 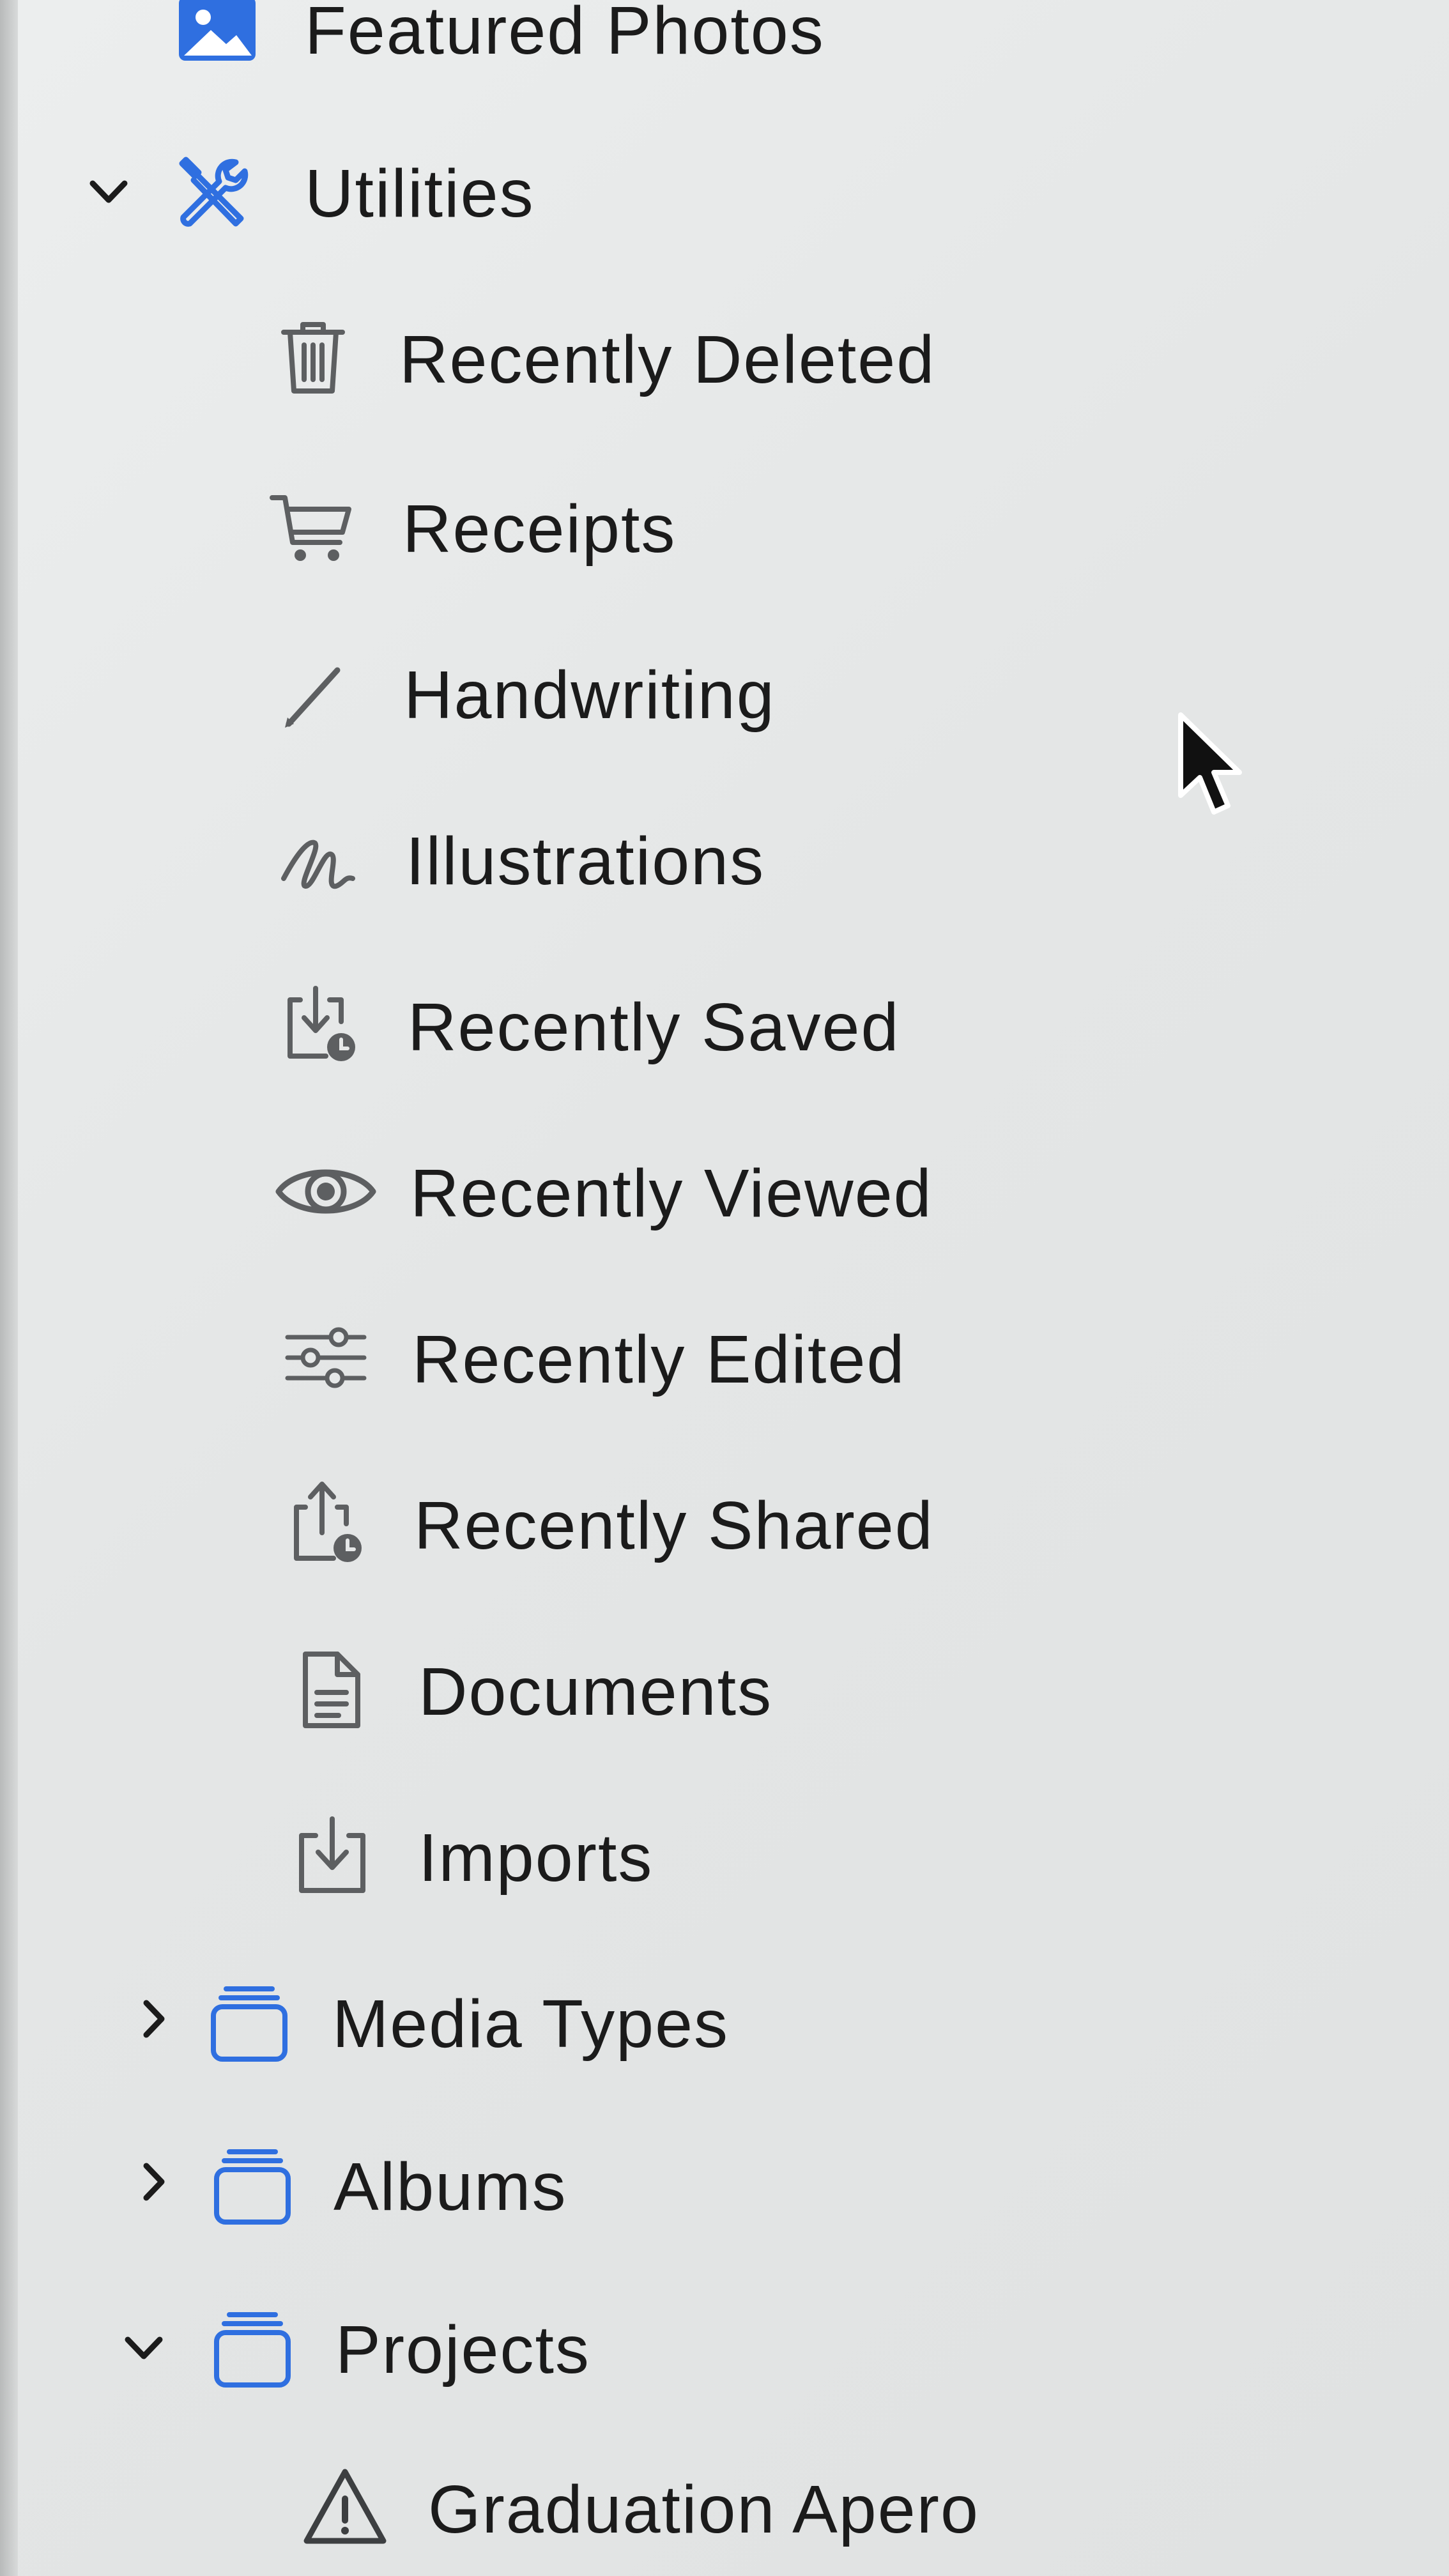 What do you see at coordinates (420, 193) in the screenshot?
I see `sidebar-item-label: Utilities` at bounding box center [420, 193].